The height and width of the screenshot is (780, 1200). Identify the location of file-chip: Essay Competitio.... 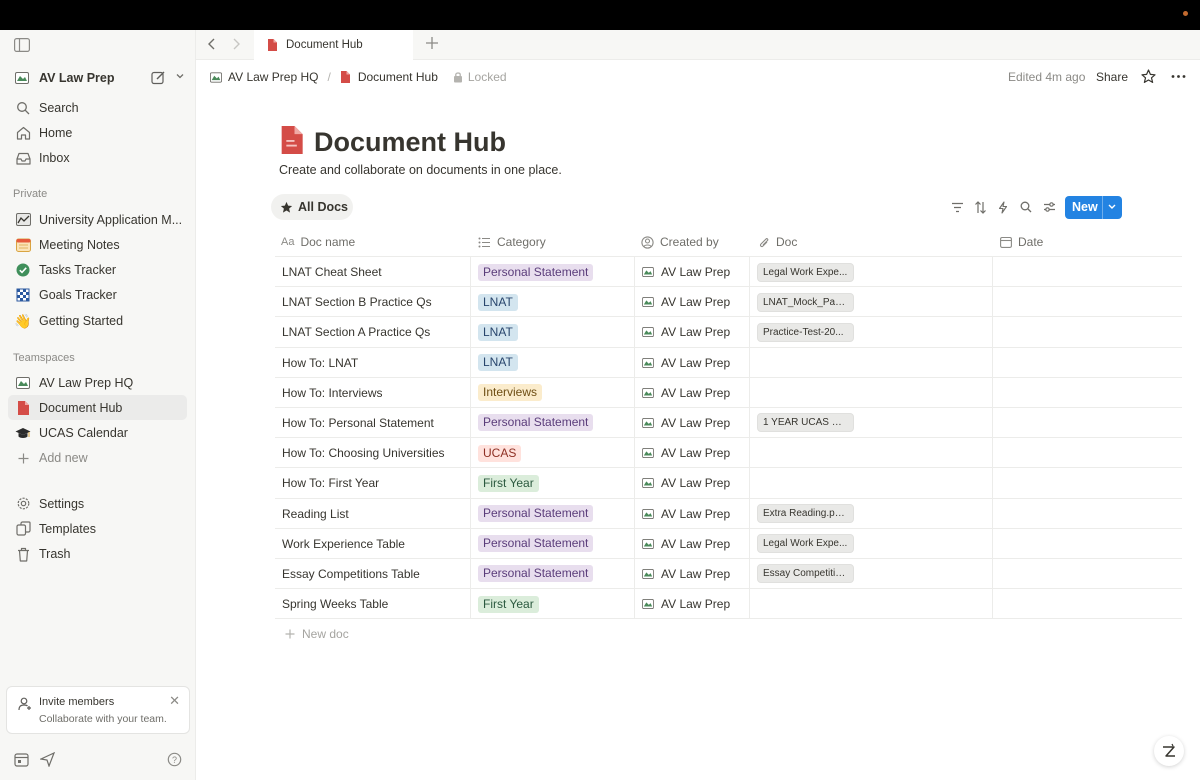
(805, 574).